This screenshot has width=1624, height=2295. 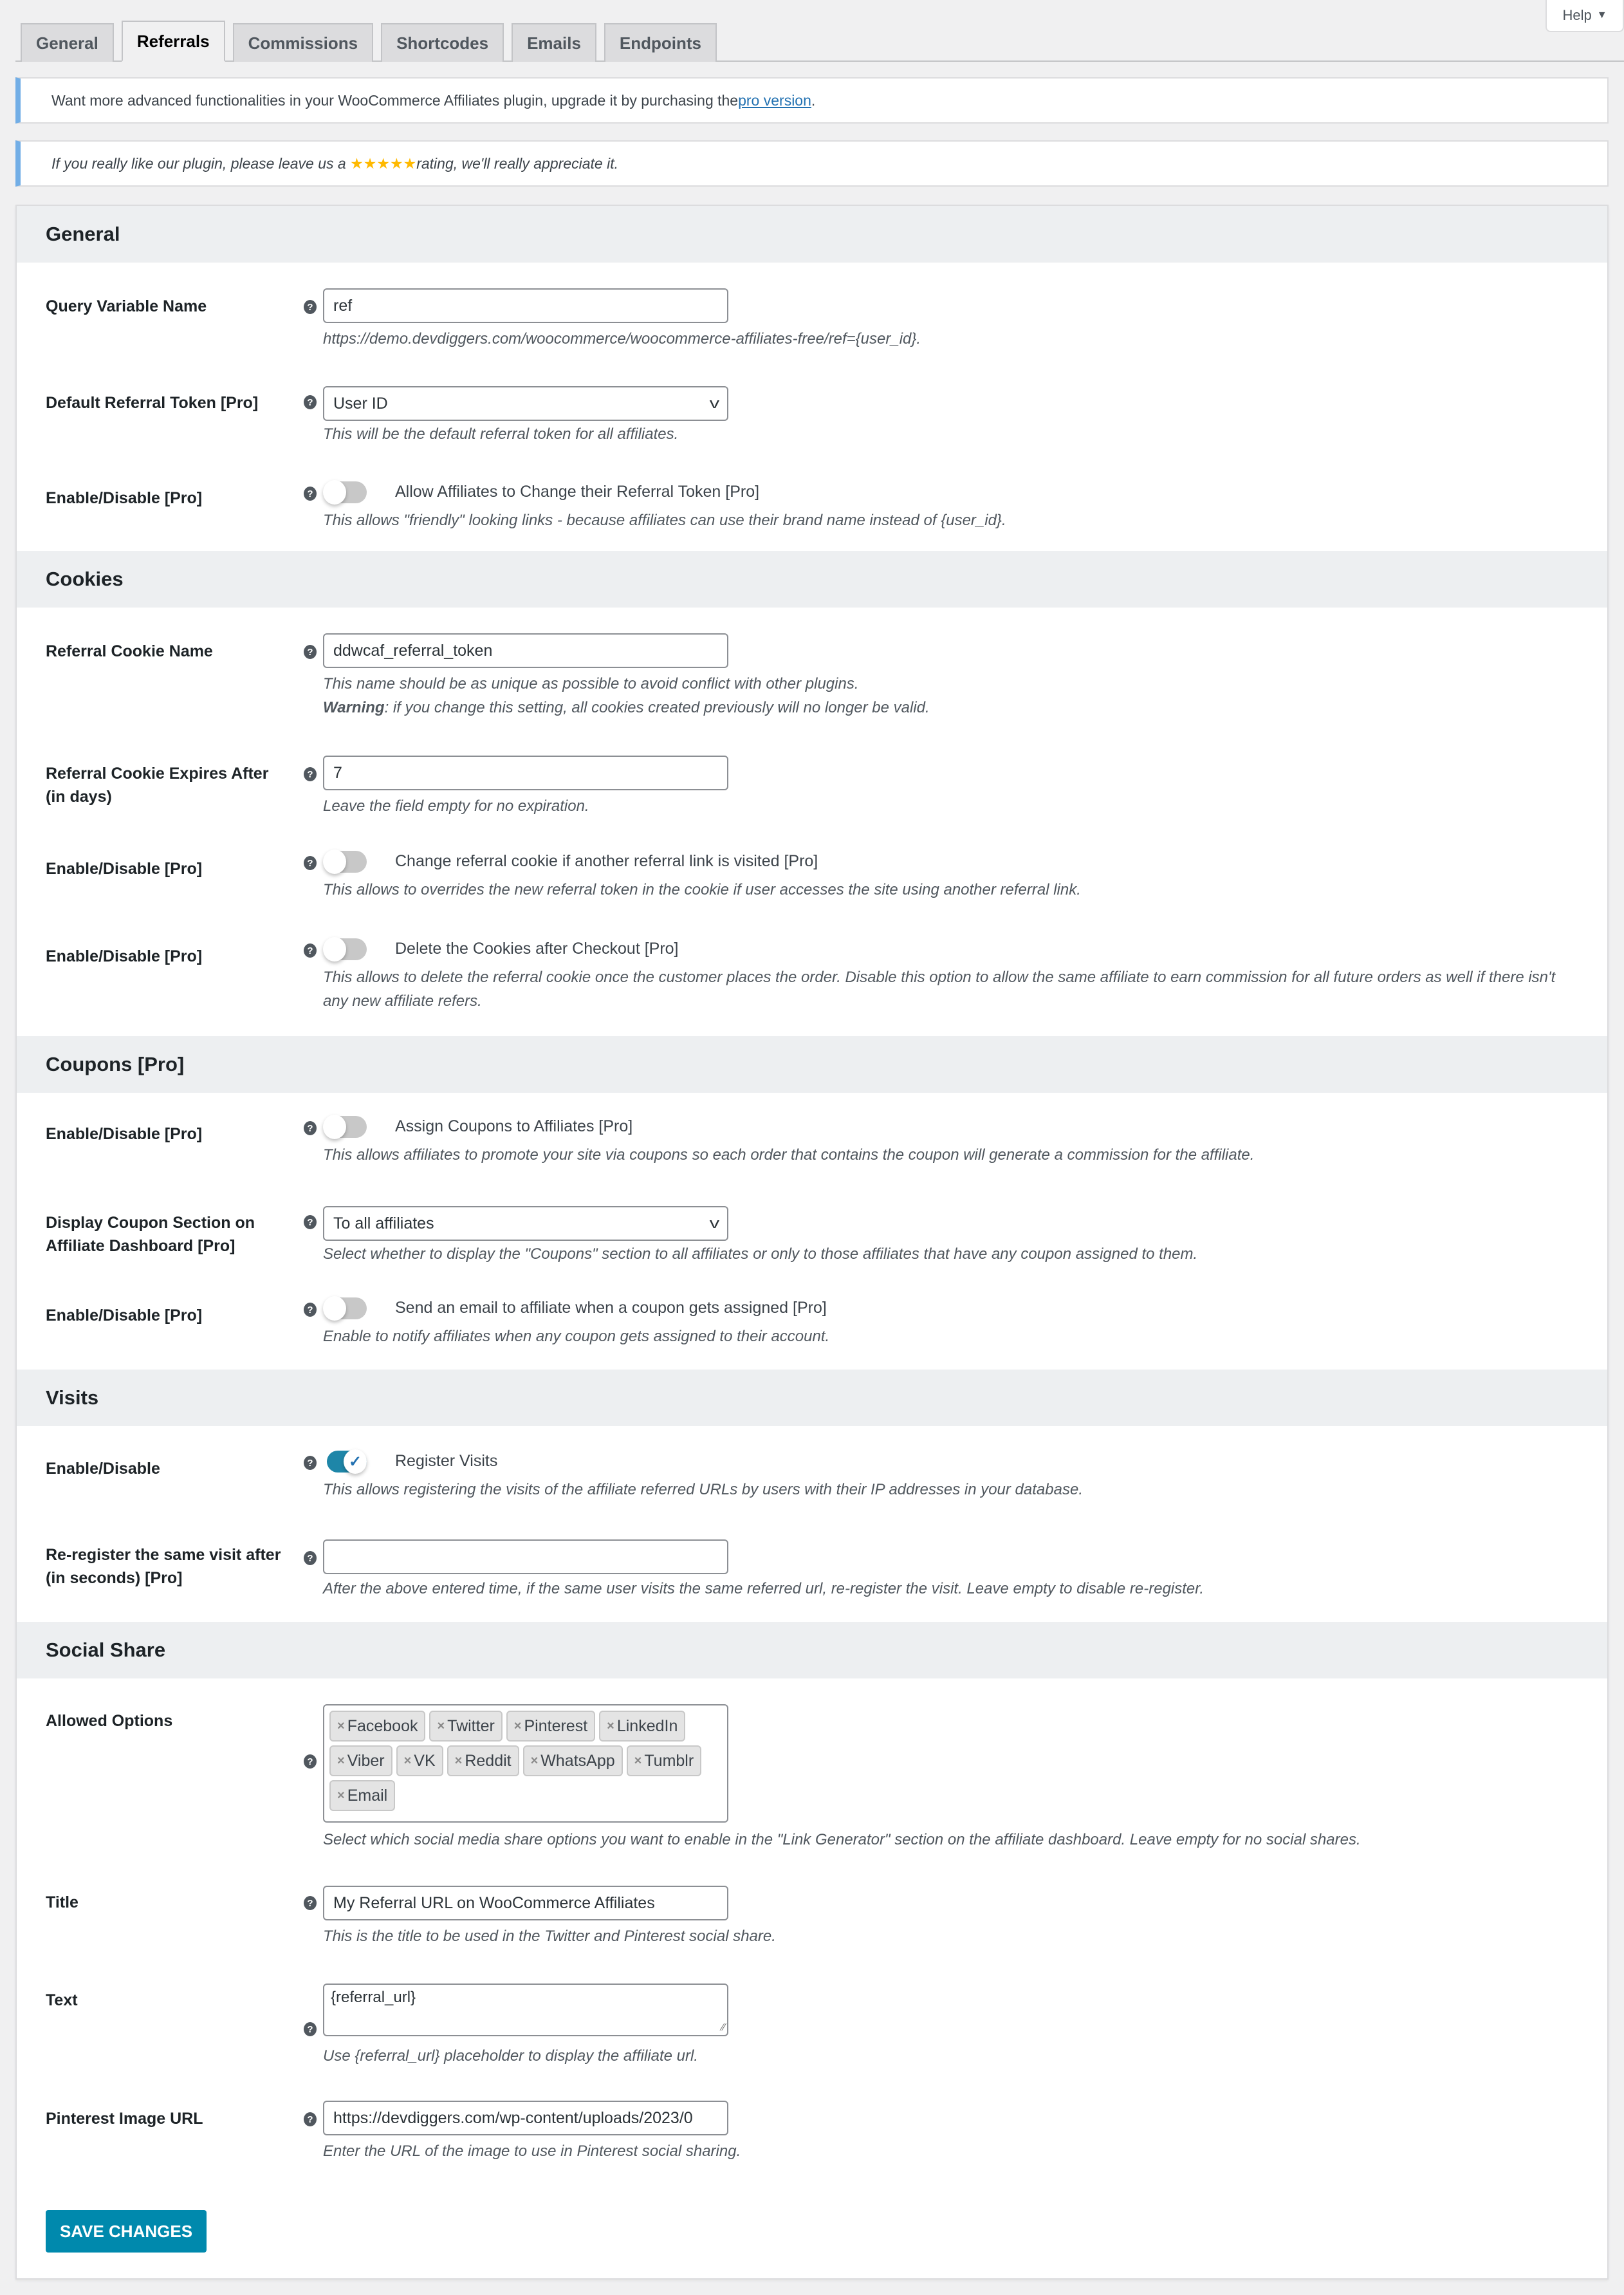 I want to click on selected-option-tag: × Twitter, so click(x=466, y=1726).